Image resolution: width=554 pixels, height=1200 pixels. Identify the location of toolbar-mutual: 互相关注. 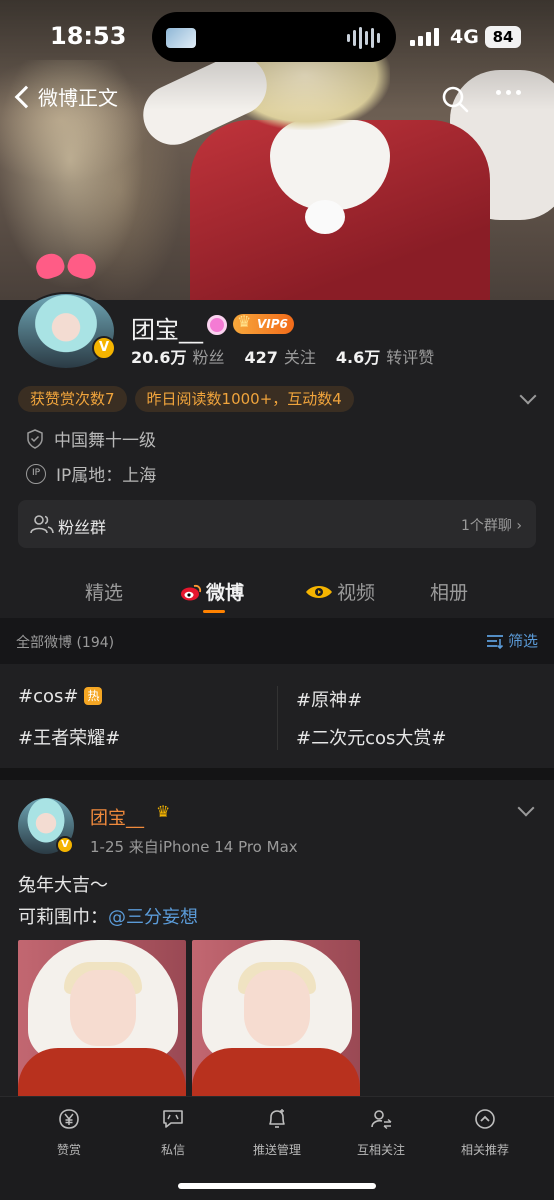
(381, 1132).